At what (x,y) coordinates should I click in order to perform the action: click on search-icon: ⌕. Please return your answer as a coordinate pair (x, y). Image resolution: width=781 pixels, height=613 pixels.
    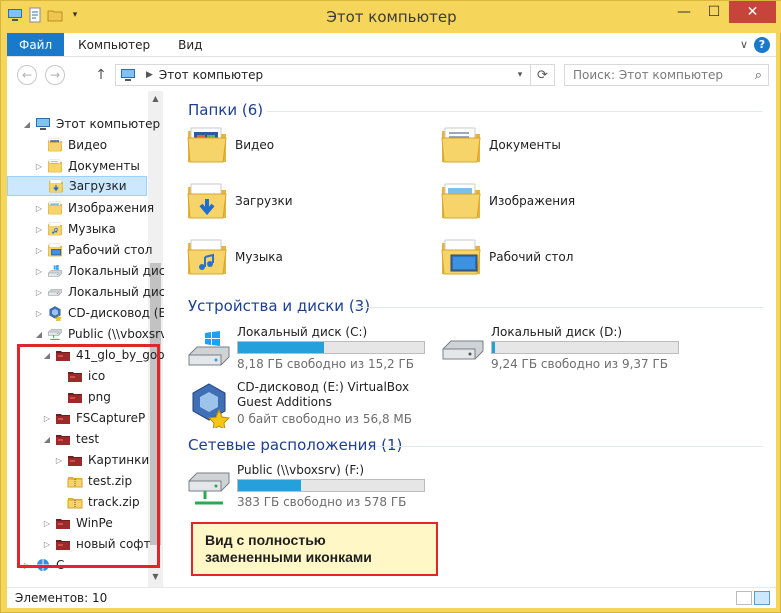
    Looking at the image, I should click on (758, 75).